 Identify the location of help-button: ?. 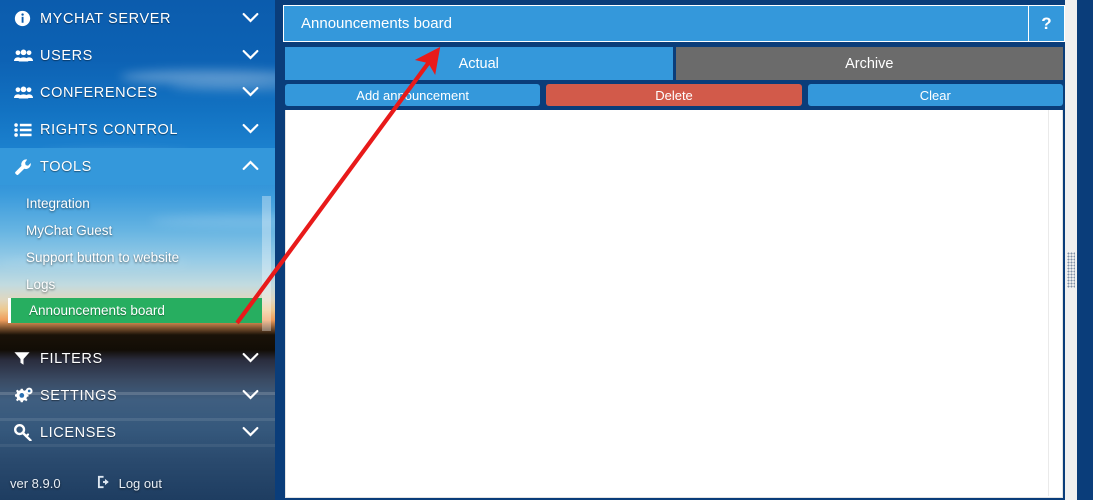
(1046, 23).